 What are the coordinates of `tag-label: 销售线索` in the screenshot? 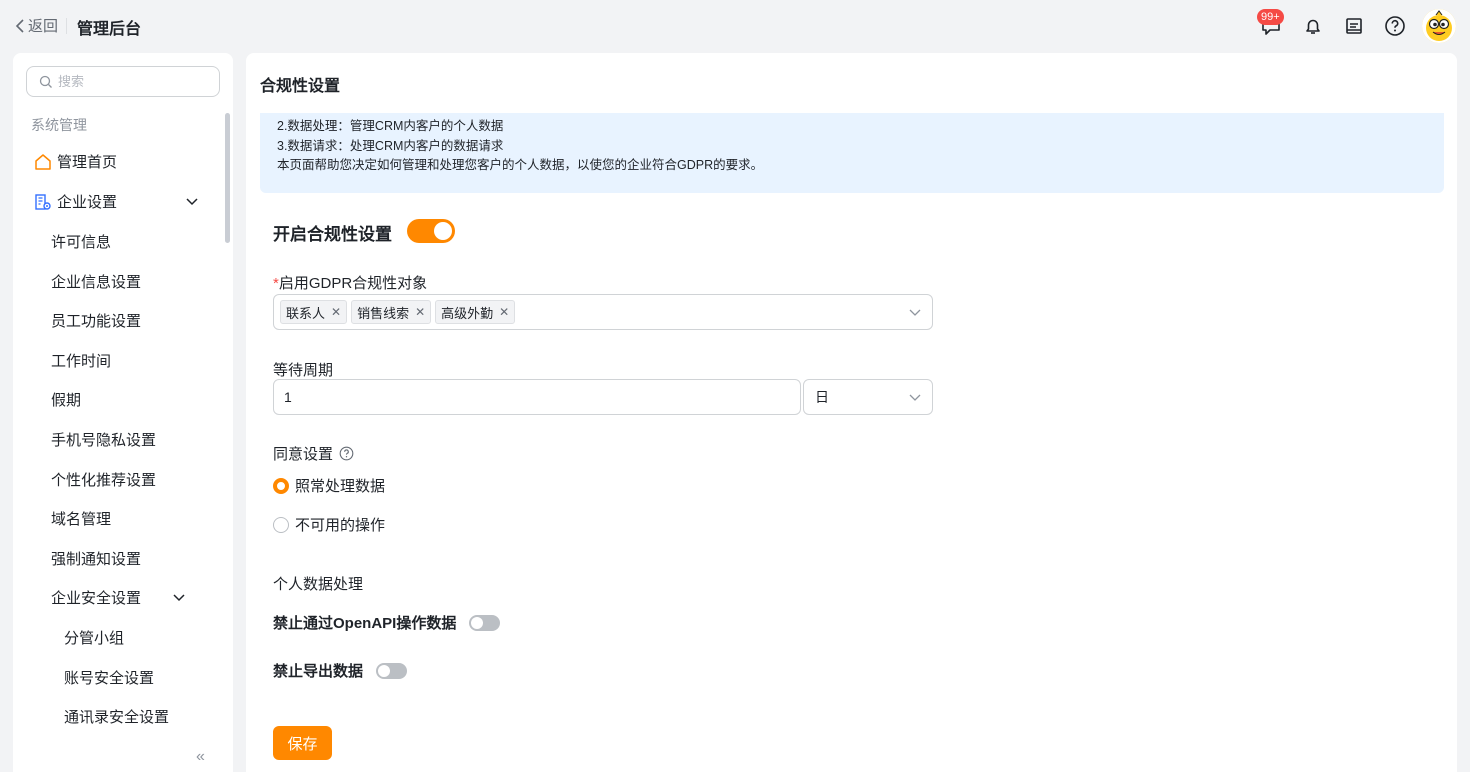 It's located at (383, 313).